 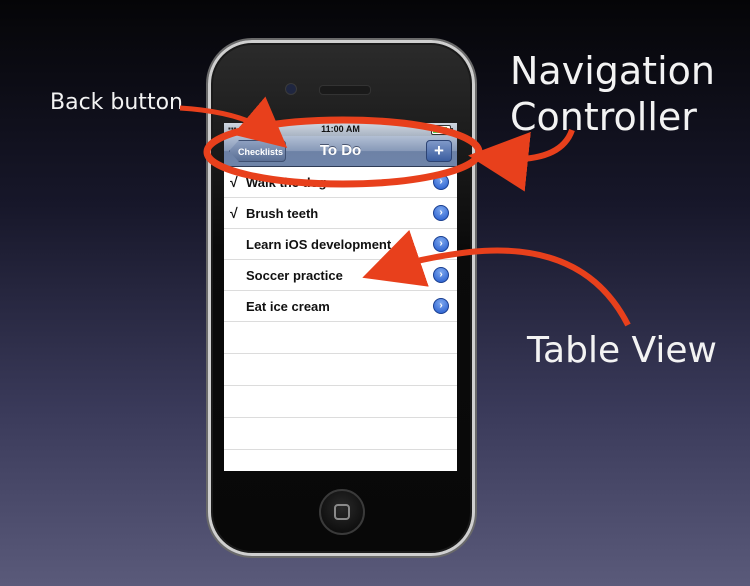 What do you see at coordinates (442, 130) in the screenshot?
I see `battery-icon` at bounding box center [442, 130].